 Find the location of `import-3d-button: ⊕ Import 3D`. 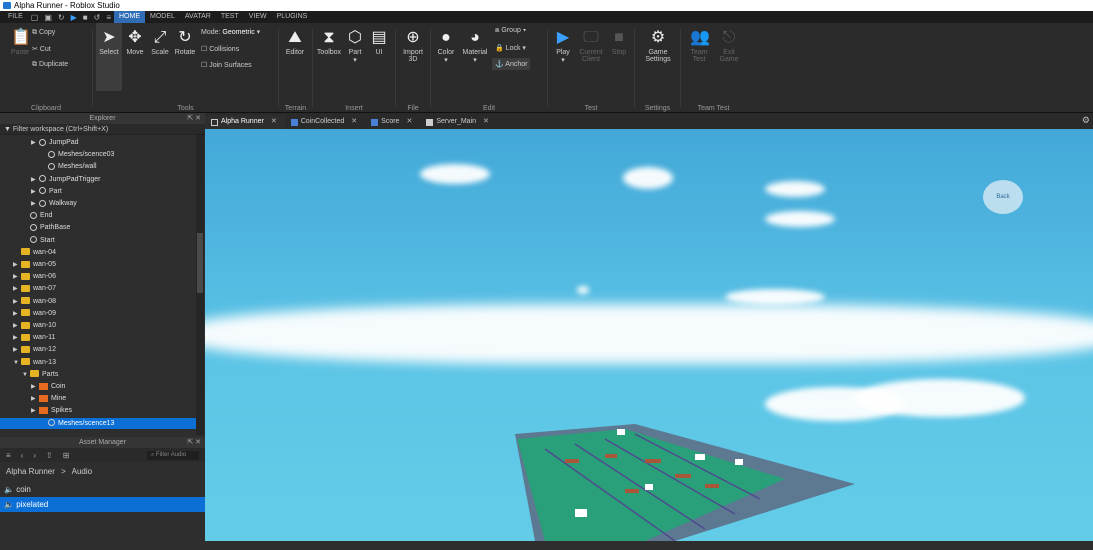

import-3d-button: ⊕ Import 3D is located at coordinates (413, 46).